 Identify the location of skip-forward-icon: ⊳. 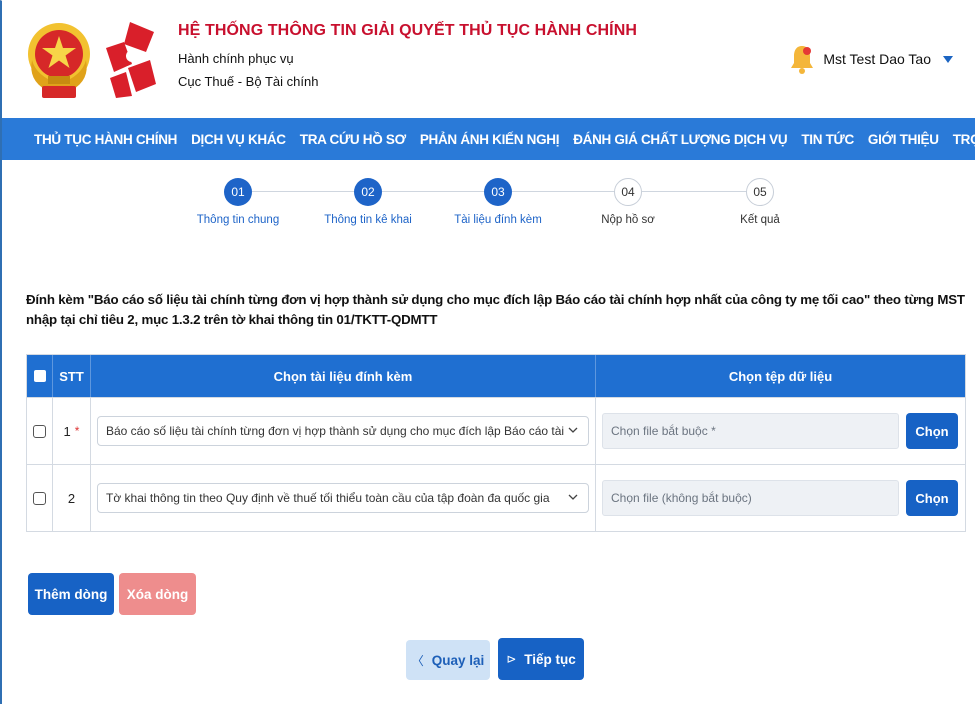
(511, 659).